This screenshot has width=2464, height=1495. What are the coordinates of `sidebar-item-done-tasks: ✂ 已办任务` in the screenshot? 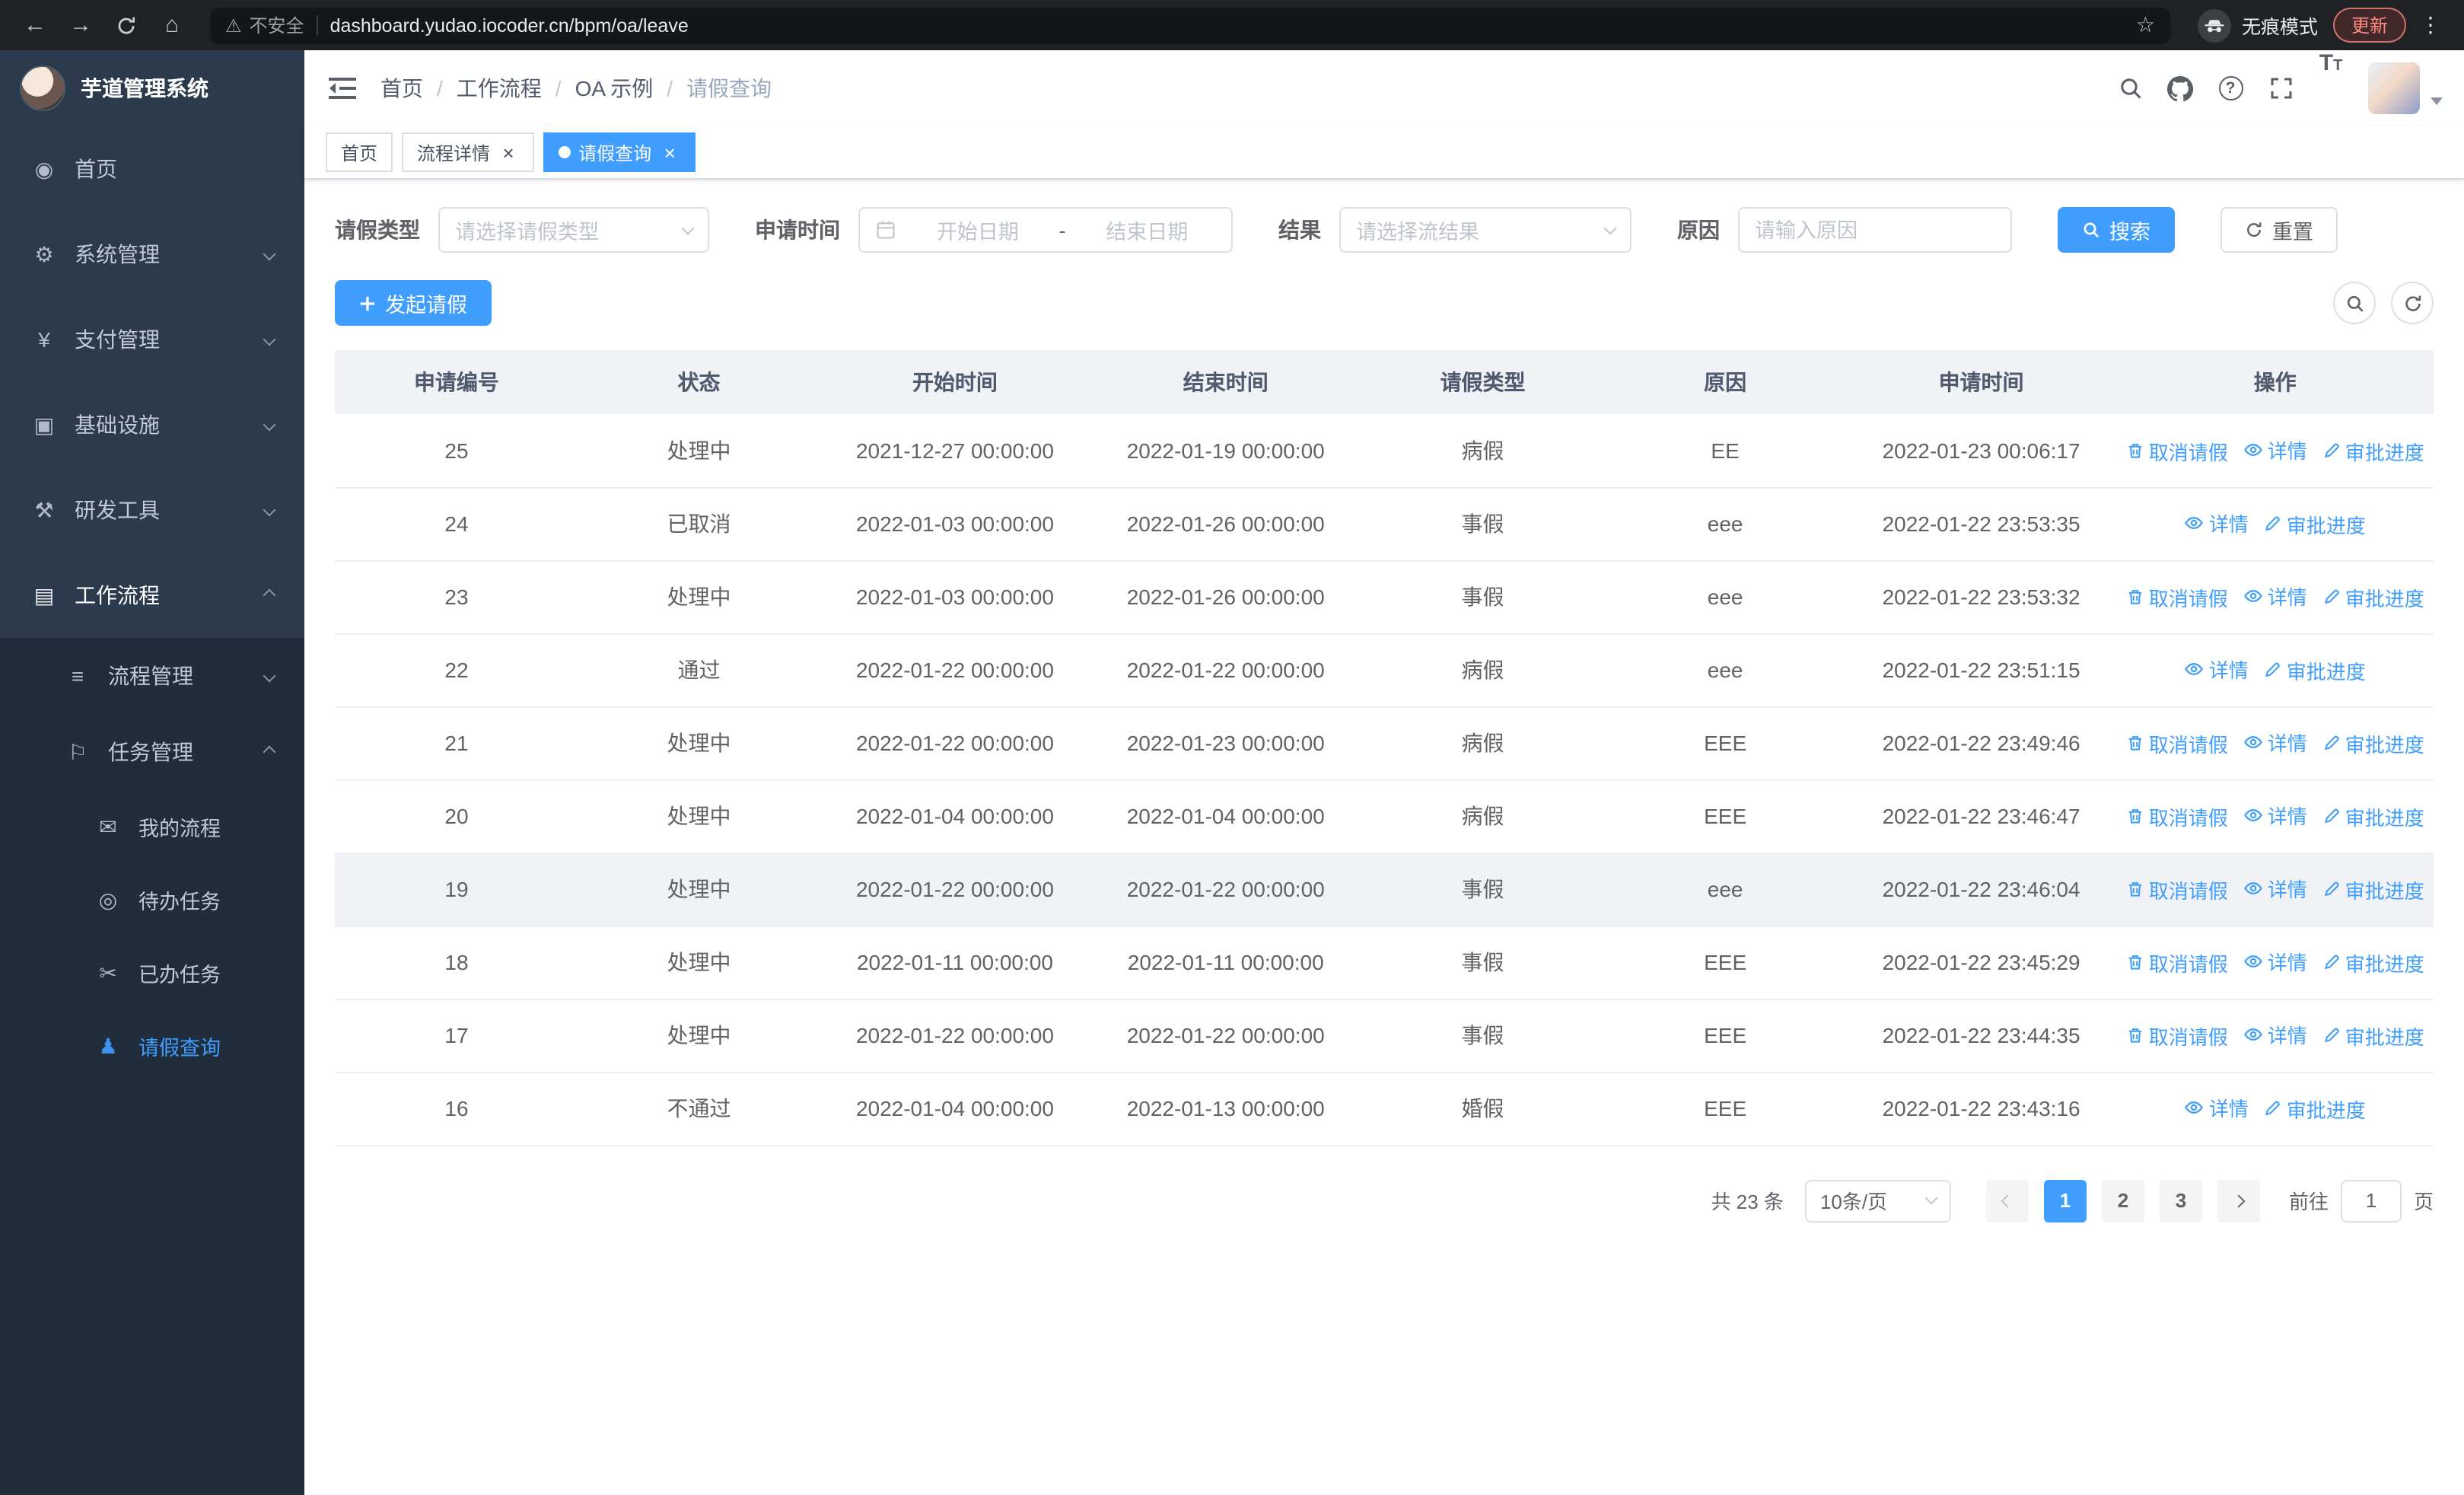 It's located at (152, 973).